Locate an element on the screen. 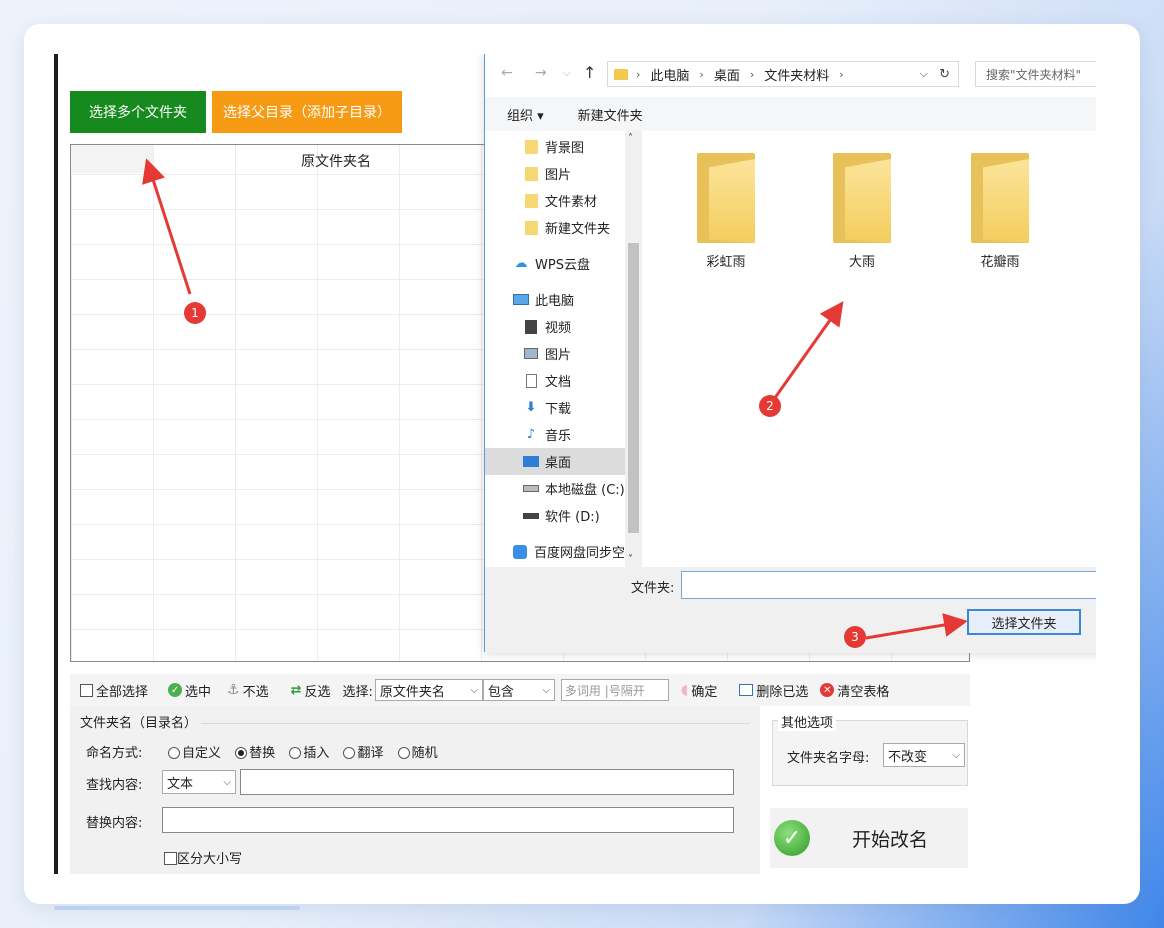 Image resolution: width=1164 pixels, height=928 pixels. nav-label: WPS云盘 is located at coordinates (562, 265).